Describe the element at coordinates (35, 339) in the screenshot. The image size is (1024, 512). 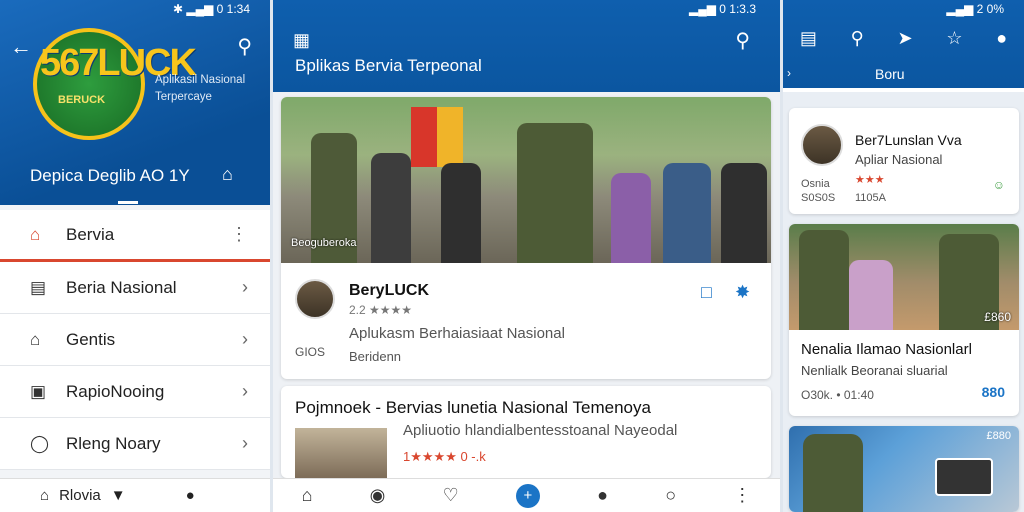
I see `house-icon: ⌂` at that location.